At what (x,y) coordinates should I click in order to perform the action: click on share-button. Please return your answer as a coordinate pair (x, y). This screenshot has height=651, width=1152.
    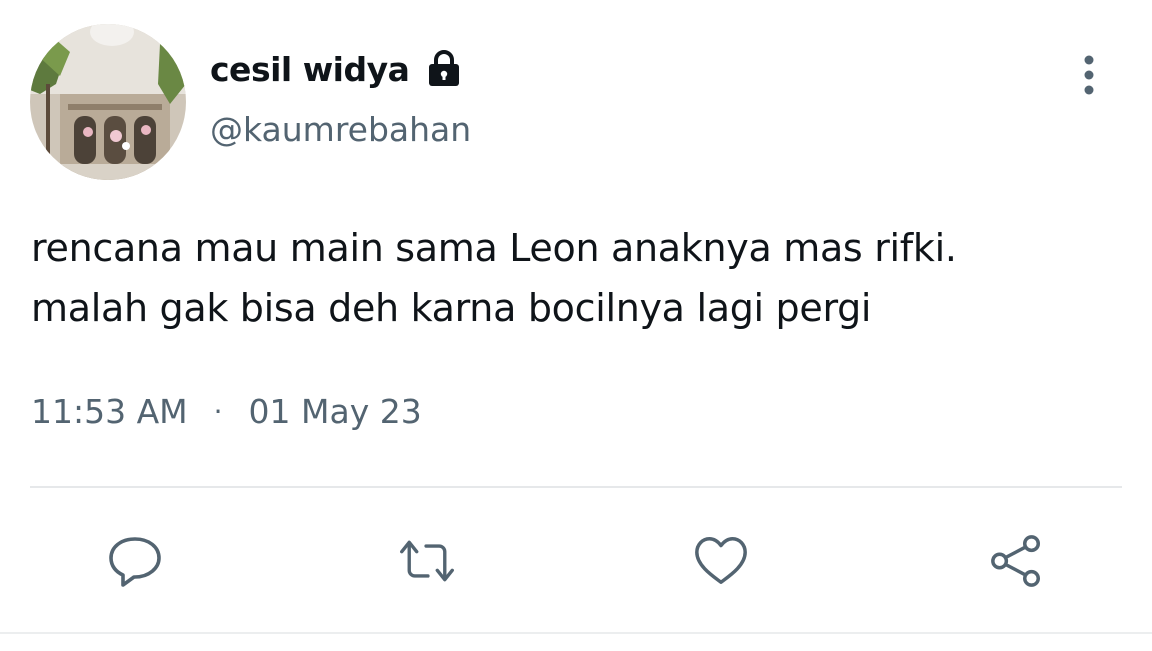
    Looking at the image, I should click on (1017, 561).